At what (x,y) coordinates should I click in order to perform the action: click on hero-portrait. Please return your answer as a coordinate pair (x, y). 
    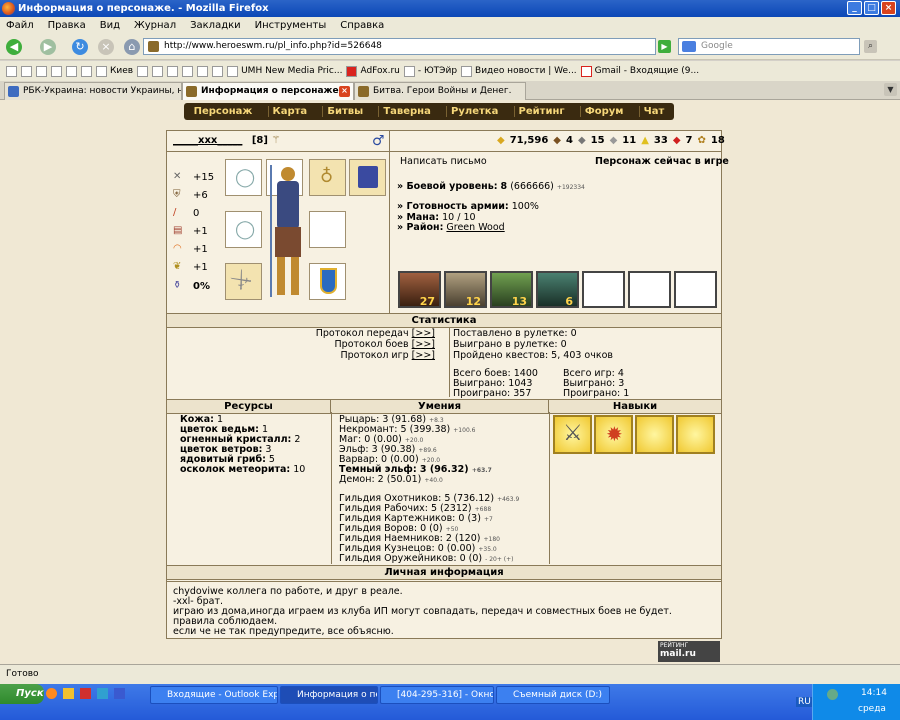
    Looking at the image, I should click on (287, 230).